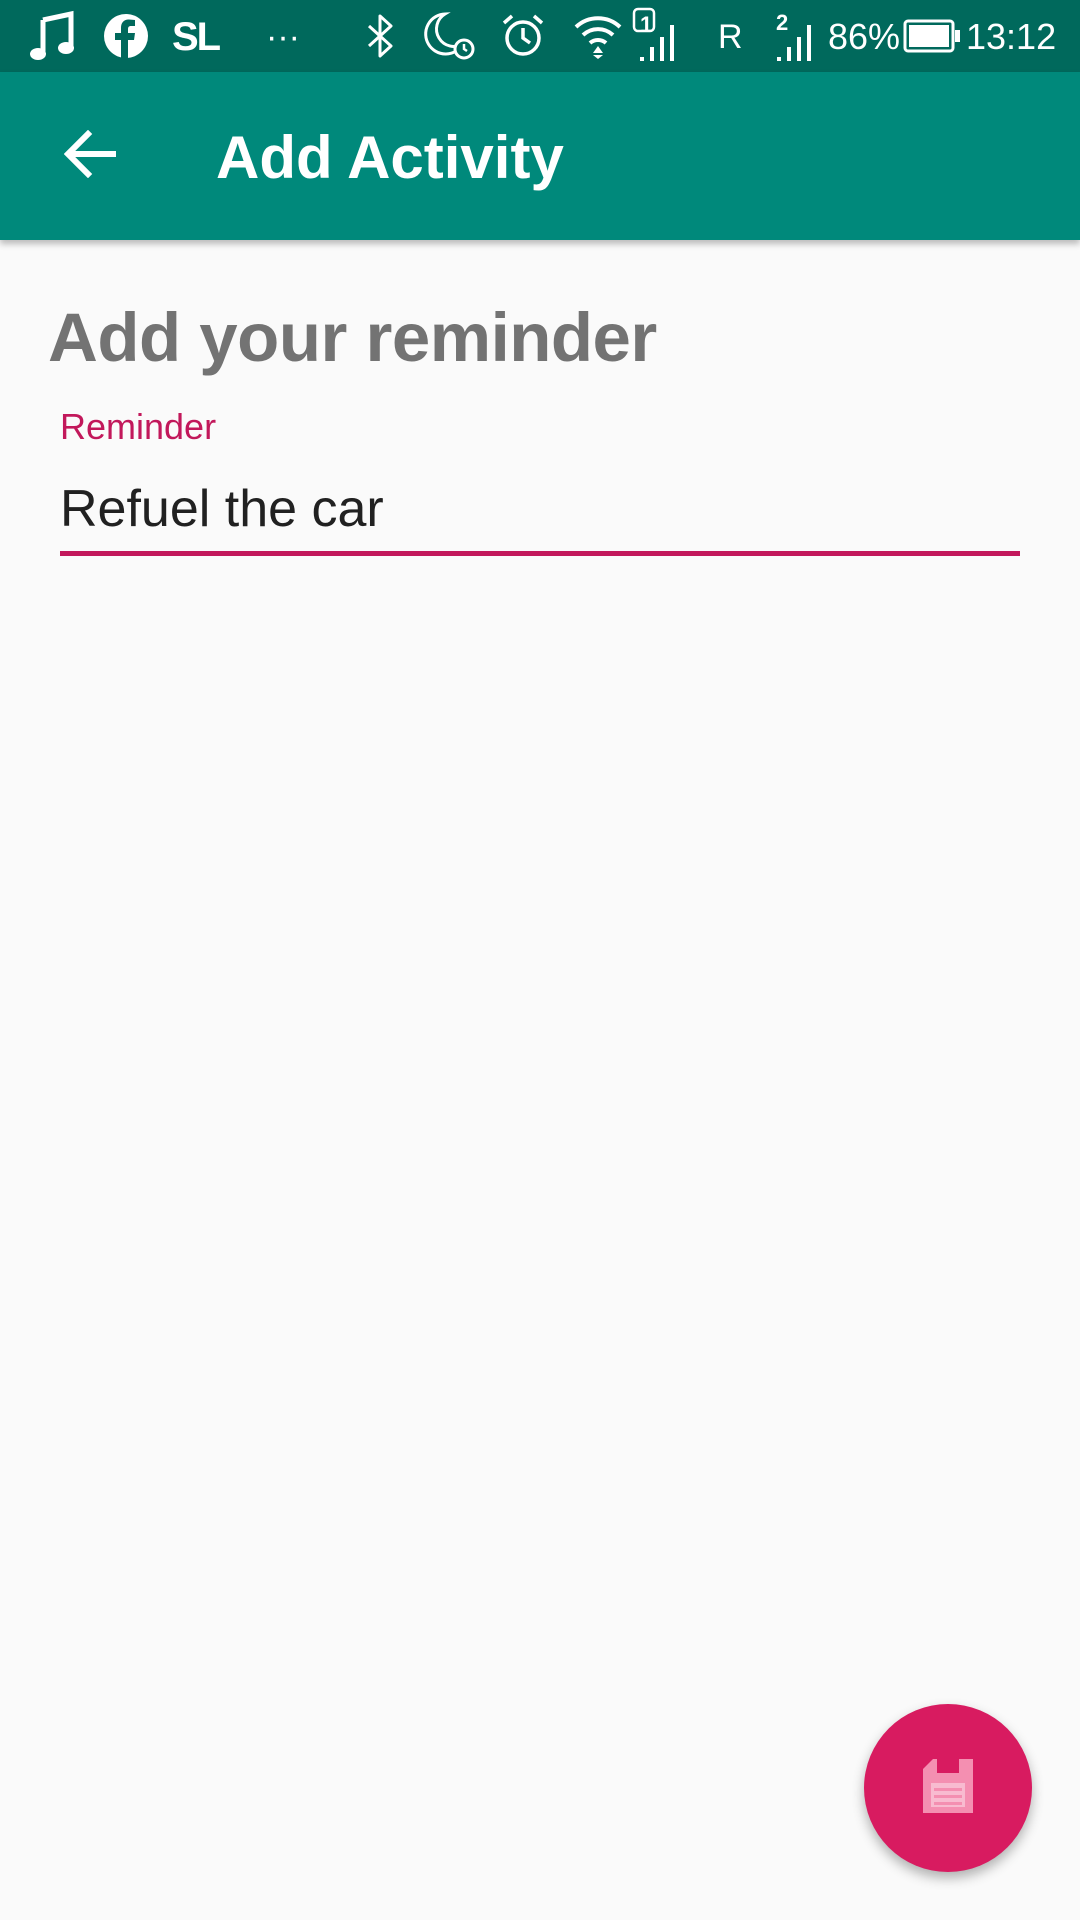  I want to click on reminder-field-underline, so click(540, 553).